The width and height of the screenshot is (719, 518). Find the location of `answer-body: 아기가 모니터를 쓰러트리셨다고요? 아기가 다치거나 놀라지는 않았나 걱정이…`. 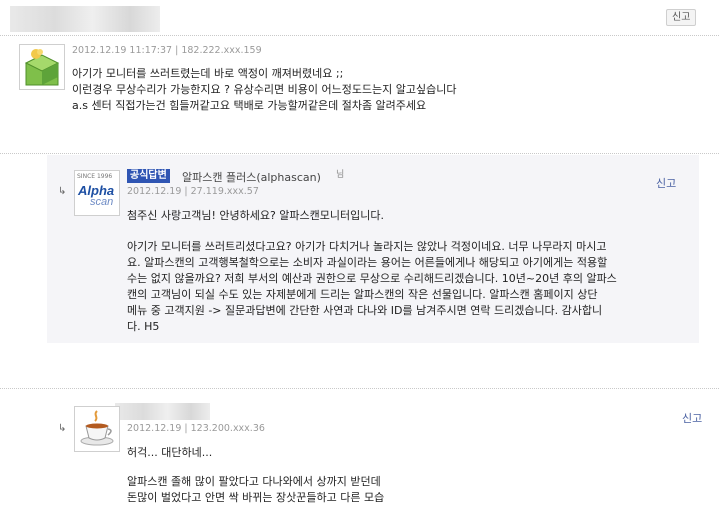

answer-body: 아기가 모니터를 쓰러트리셨다고요? 아기가 다치거나 놀라지는 않았나 걱정이… is located at coordinates (372, 287).